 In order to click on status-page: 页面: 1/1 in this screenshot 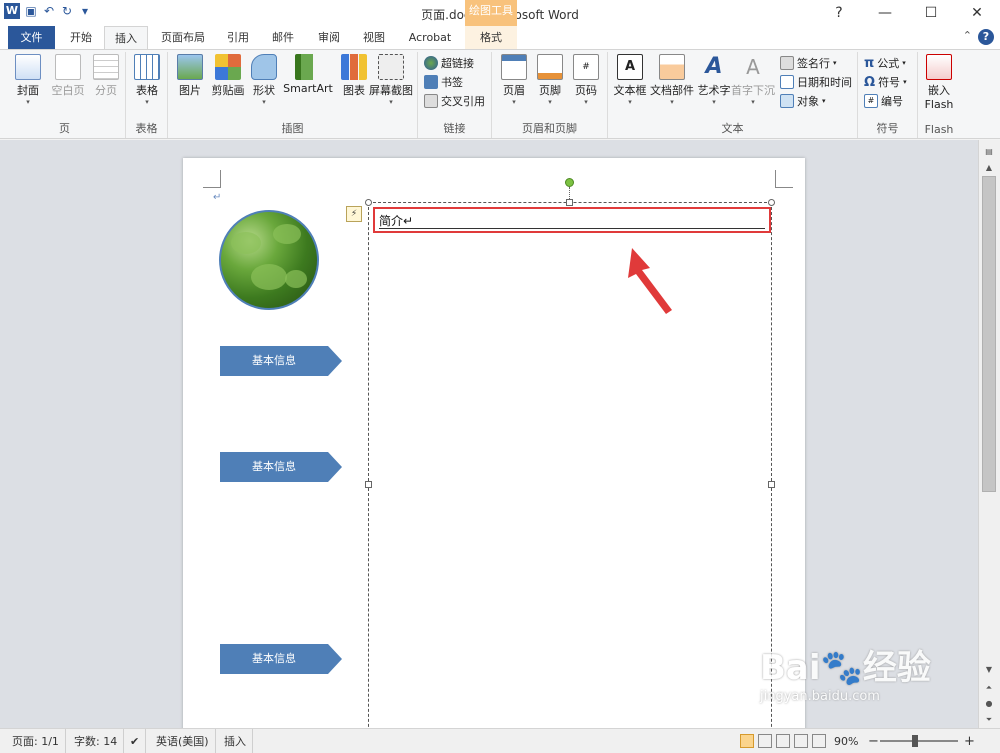, I will do `click(36, 741)`.